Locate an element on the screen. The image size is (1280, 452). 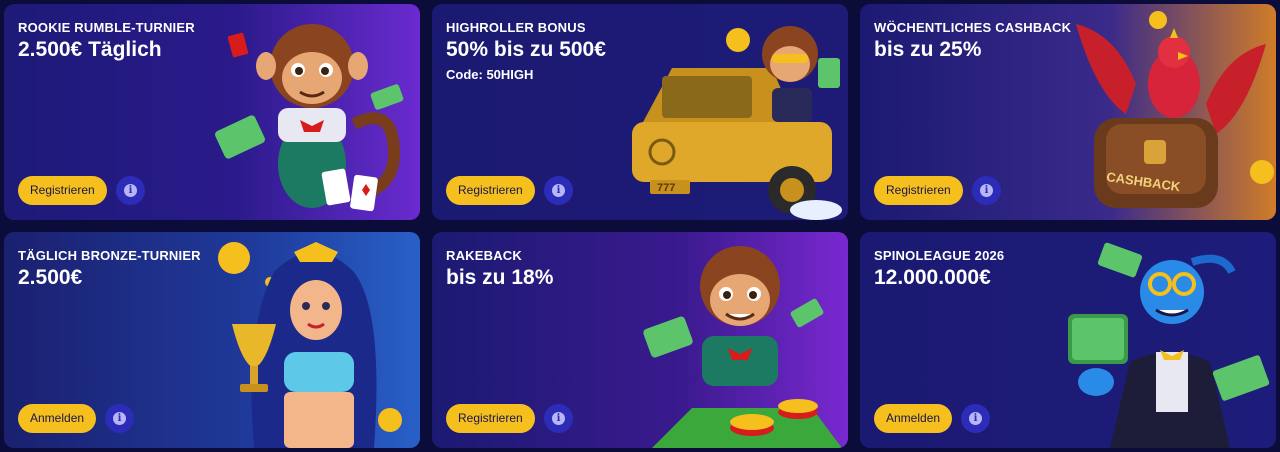
promo-headline: 50% bis zu 500€ is located at coordinates (526, 49).